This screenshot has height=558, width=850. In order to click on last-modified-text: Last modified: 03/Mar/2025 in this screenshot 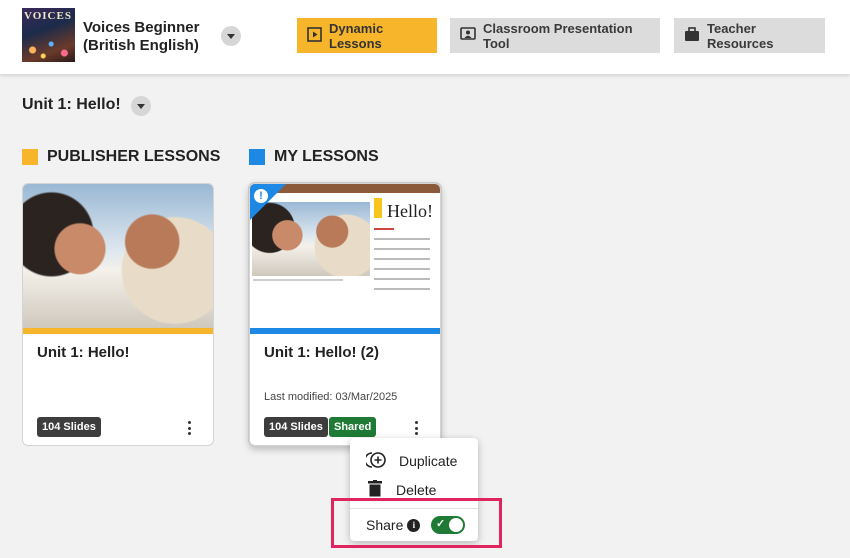, I will do `click(331, 397)`.